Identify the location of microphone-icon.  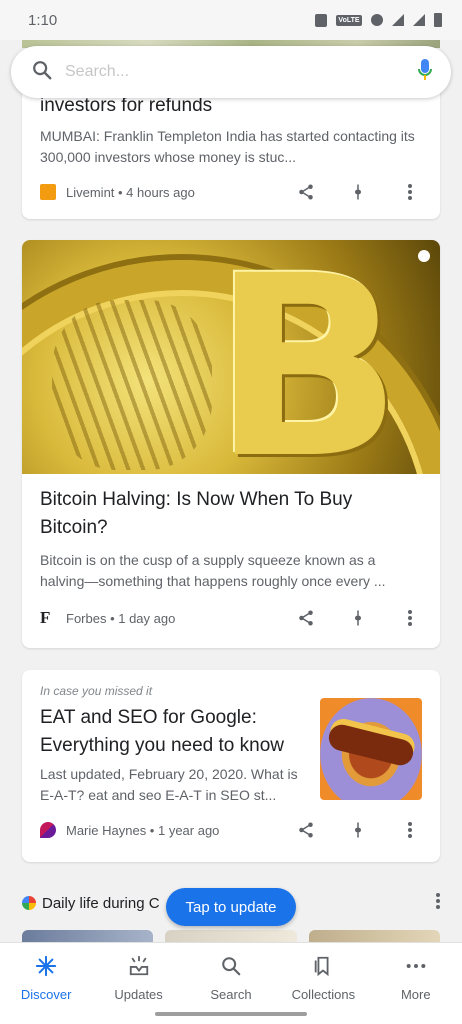
(425, 72).